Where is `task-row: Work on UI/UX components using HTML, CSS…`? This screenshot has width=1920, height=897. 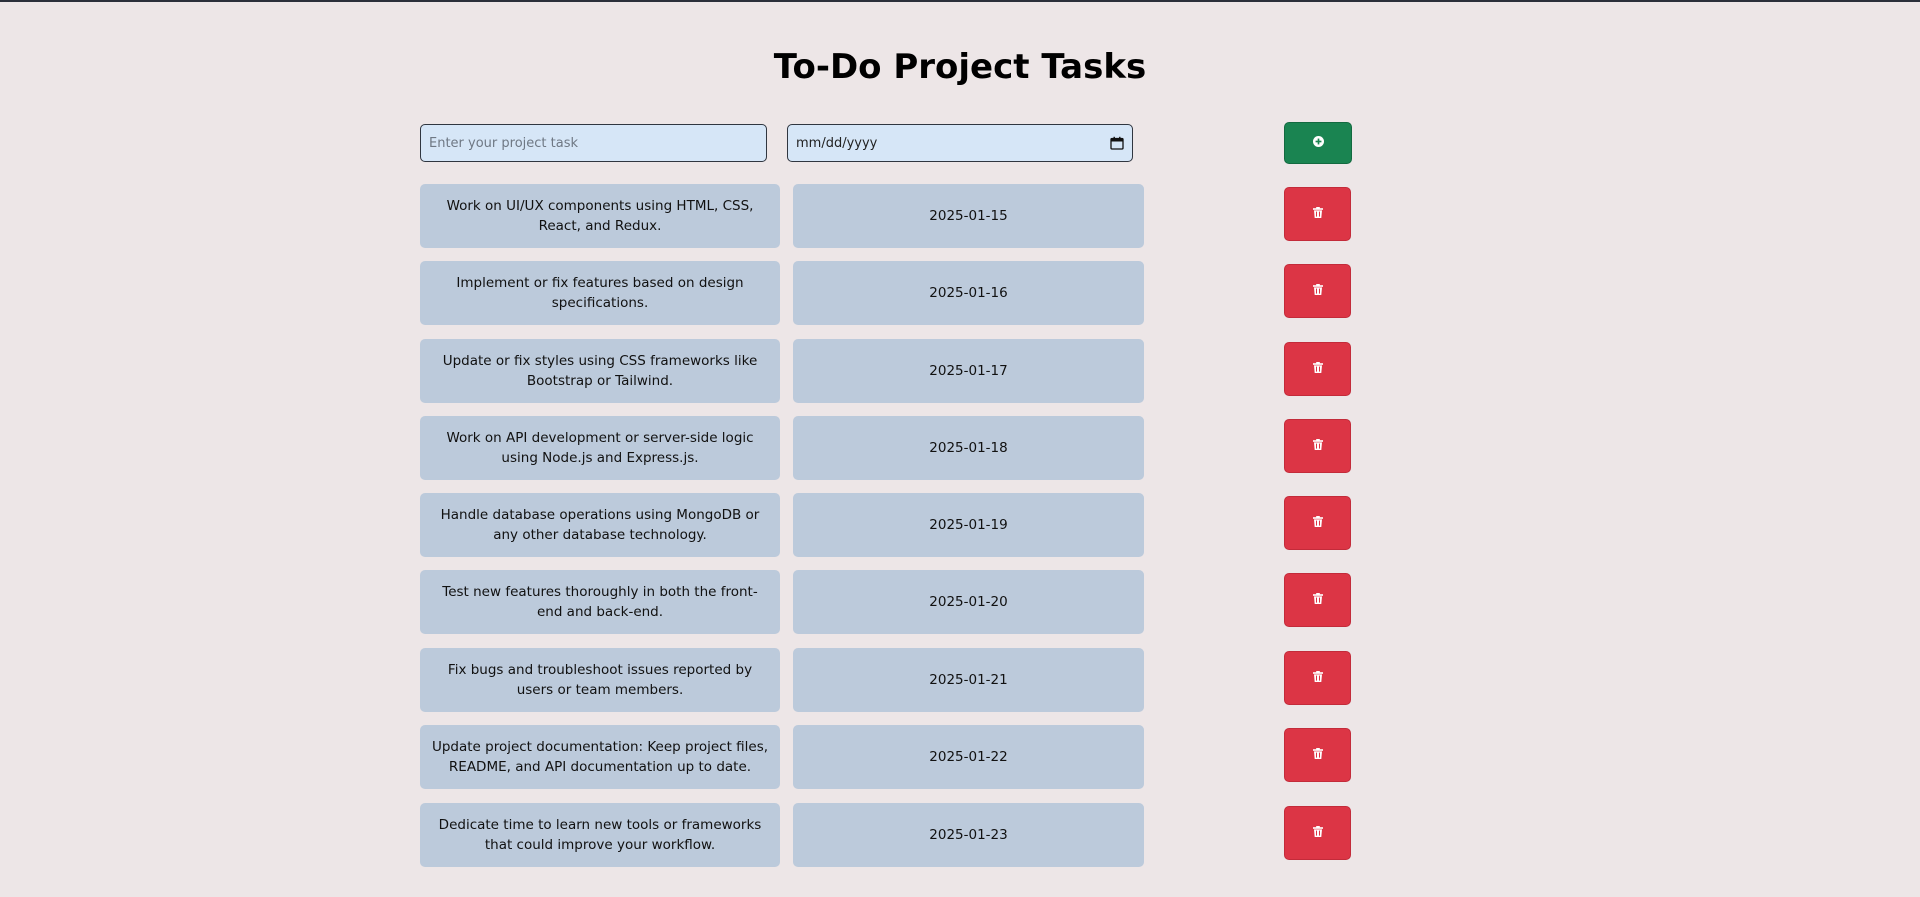
task-row: Work on UI/UX components using HTML, CSS… is located at coordinates (886, 216).